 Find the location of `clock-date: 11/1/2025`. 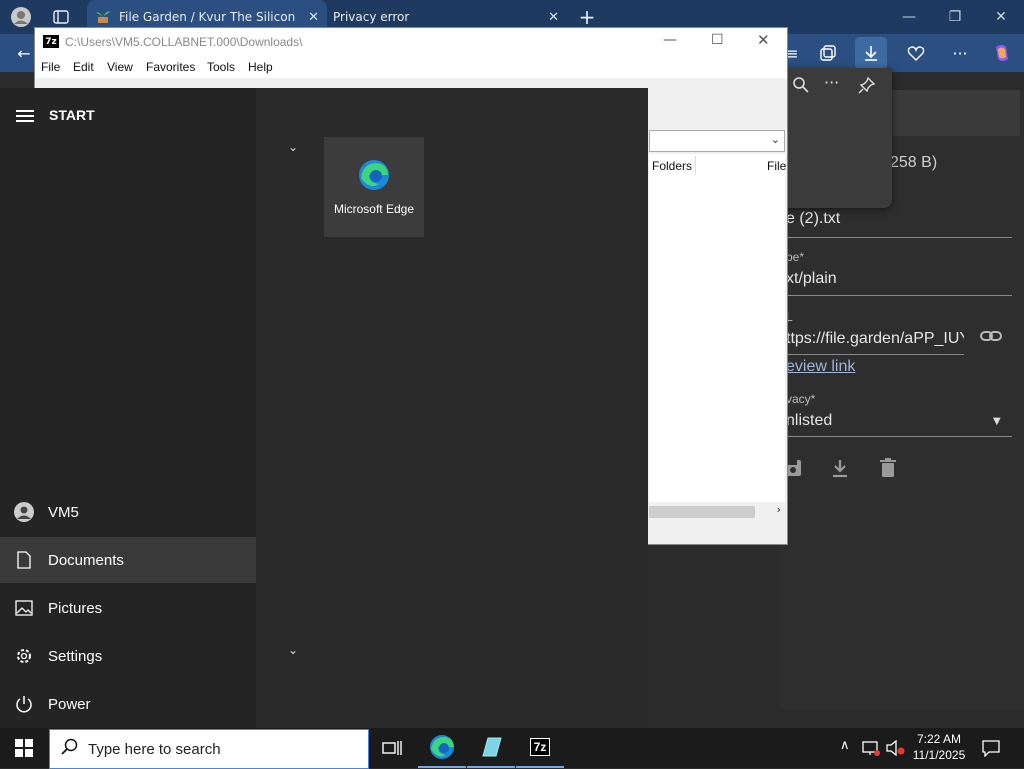

clock-date: 11/1/2025 is located at coordinates (939, 755).